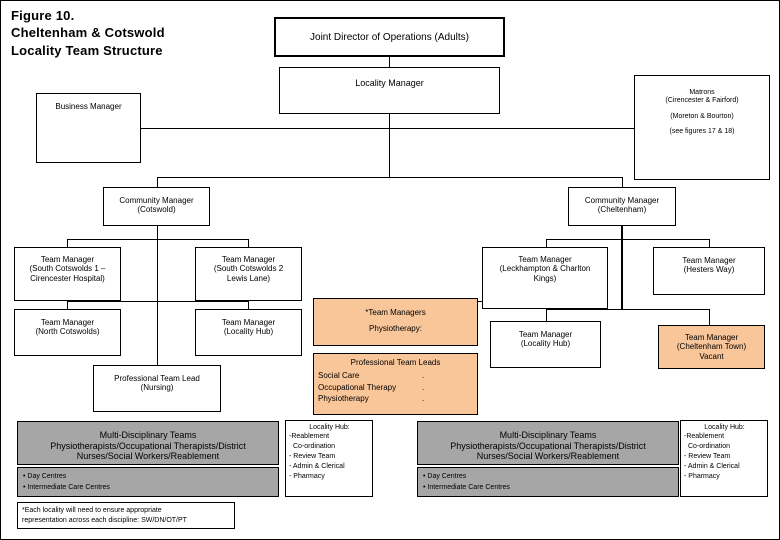  Describe the element at coordinates (548, 456) in the screenshot. I see `mdt-right-line-3: Nurses/Social Workers/Reablement` at that location.